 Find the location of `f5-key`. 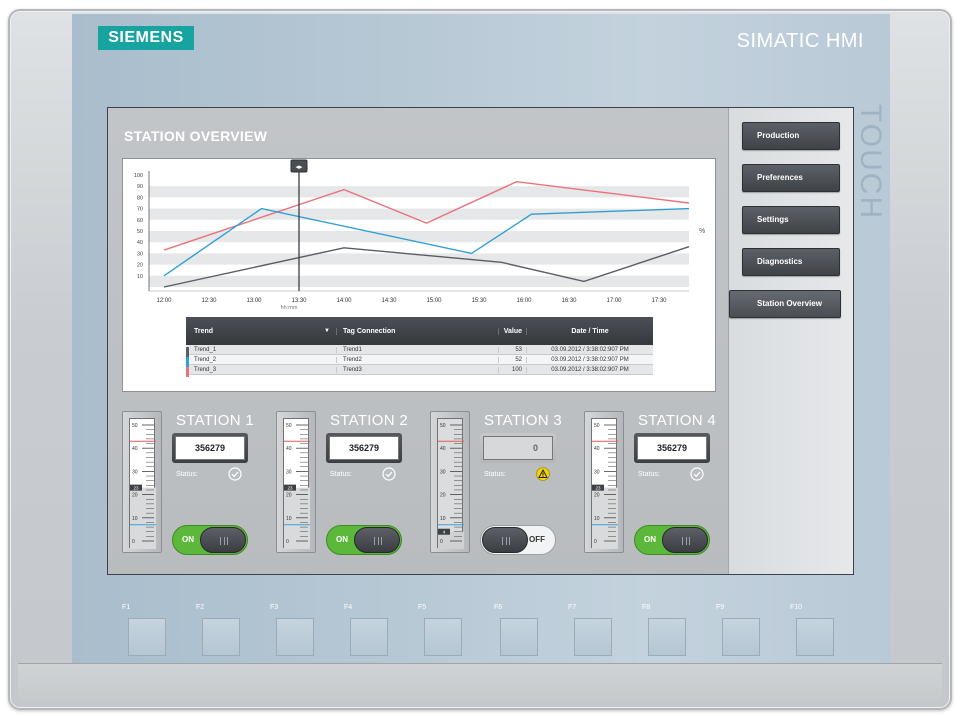

f5-key is located at coordinates (443, 637).